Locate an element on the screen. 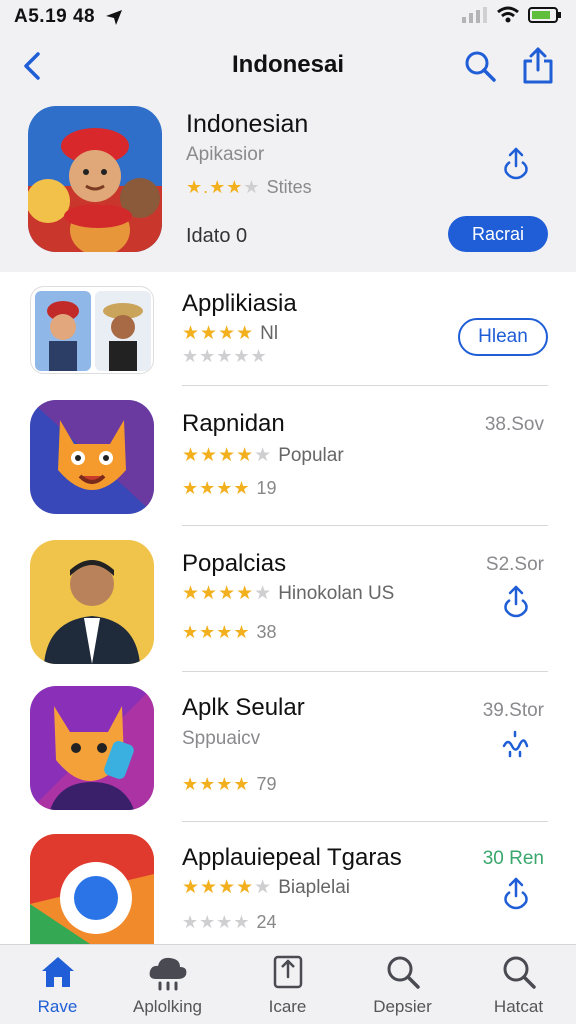 This screenshot has width=576, height=1024. app-meta: 30 Ren is located at coordinates (513, 858).